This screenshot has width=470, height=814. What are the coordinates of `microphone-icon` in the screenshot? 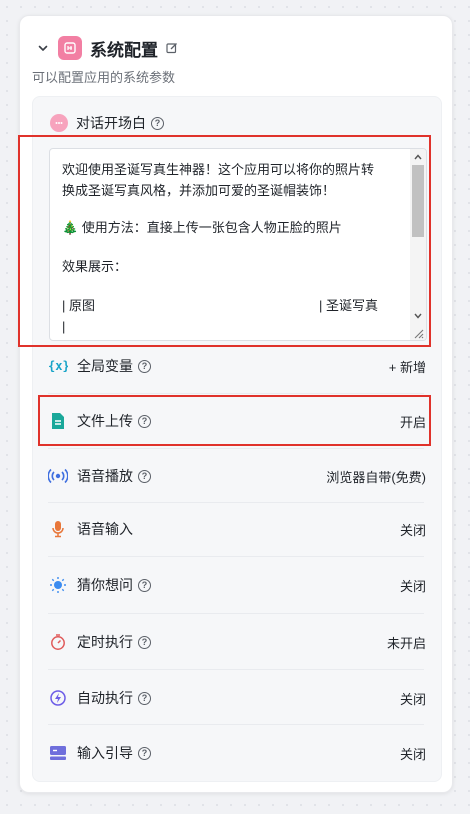 It's located at (58, 529).